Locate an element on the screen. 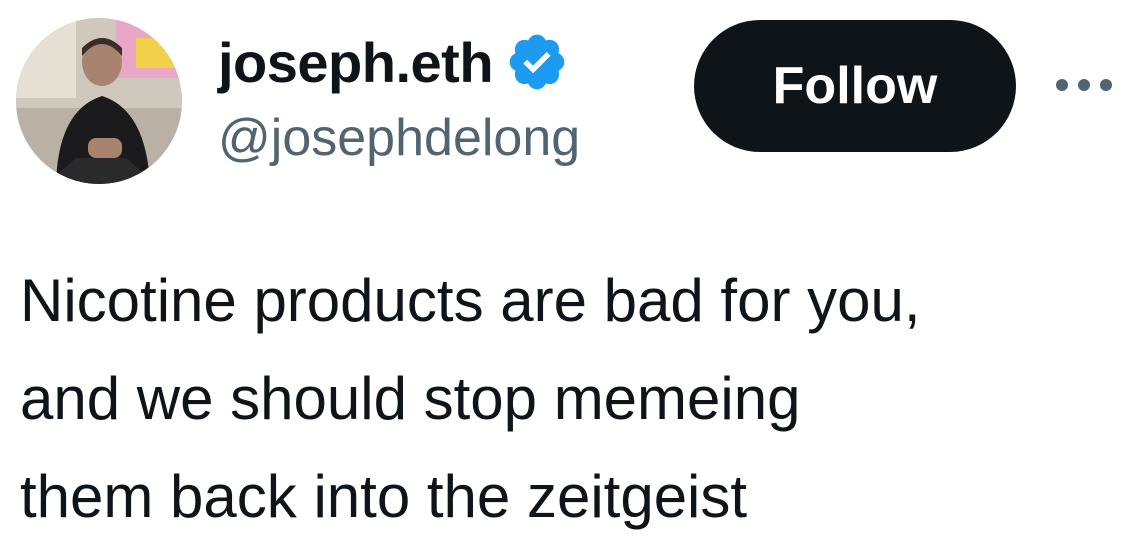 This screenshot has height=556, width=1136. tweet-text-line: and we should stop memeing is located at coordinates (410, 398).